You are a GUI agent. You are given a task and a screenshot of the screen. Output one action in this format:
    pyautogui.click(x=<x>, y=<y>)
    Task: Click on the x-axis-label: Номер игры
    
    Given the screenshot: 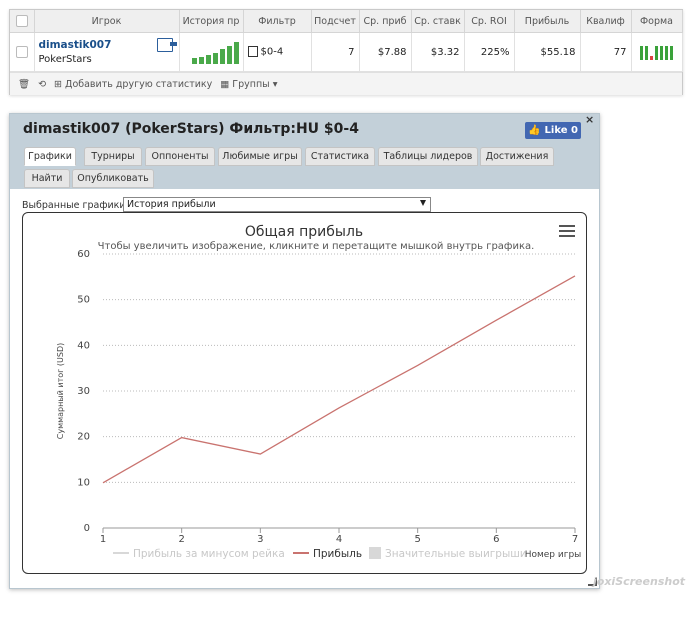 What is the action you would take?
    pyautogui.click(x=553, y=555)
    